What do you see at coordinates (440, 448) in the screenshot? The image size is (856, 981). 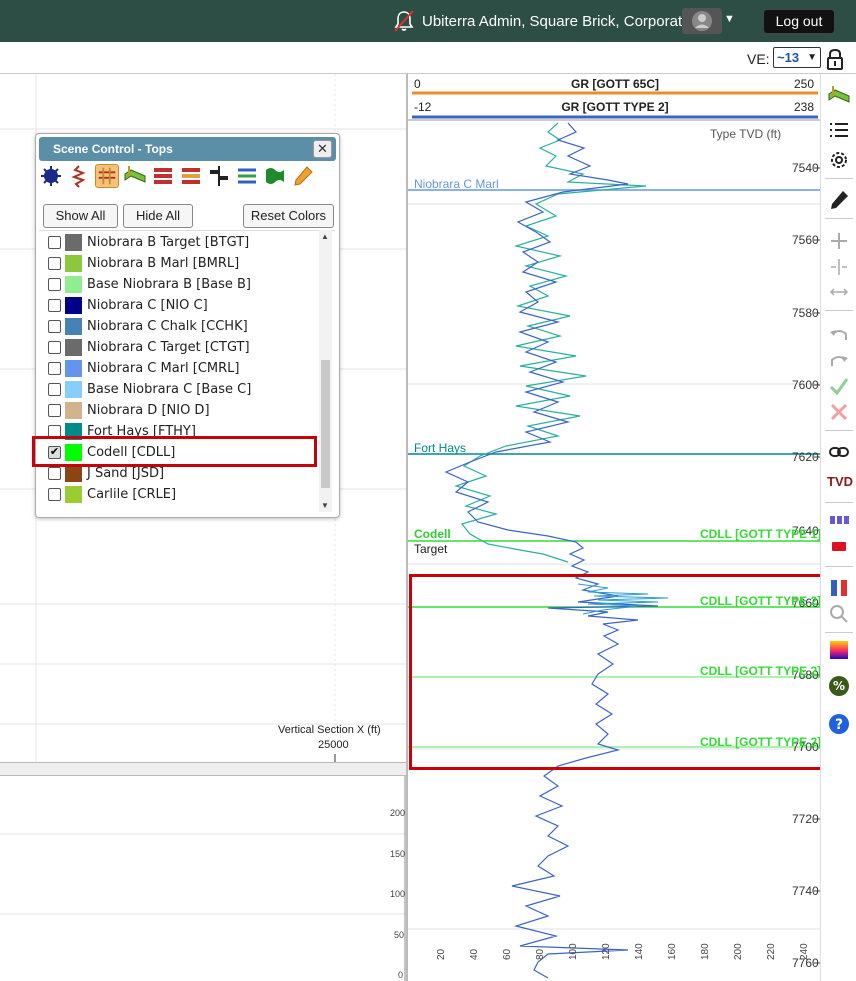 I see `top-label-fort-hays: Fort Hays` at bounding box center [440, 448].